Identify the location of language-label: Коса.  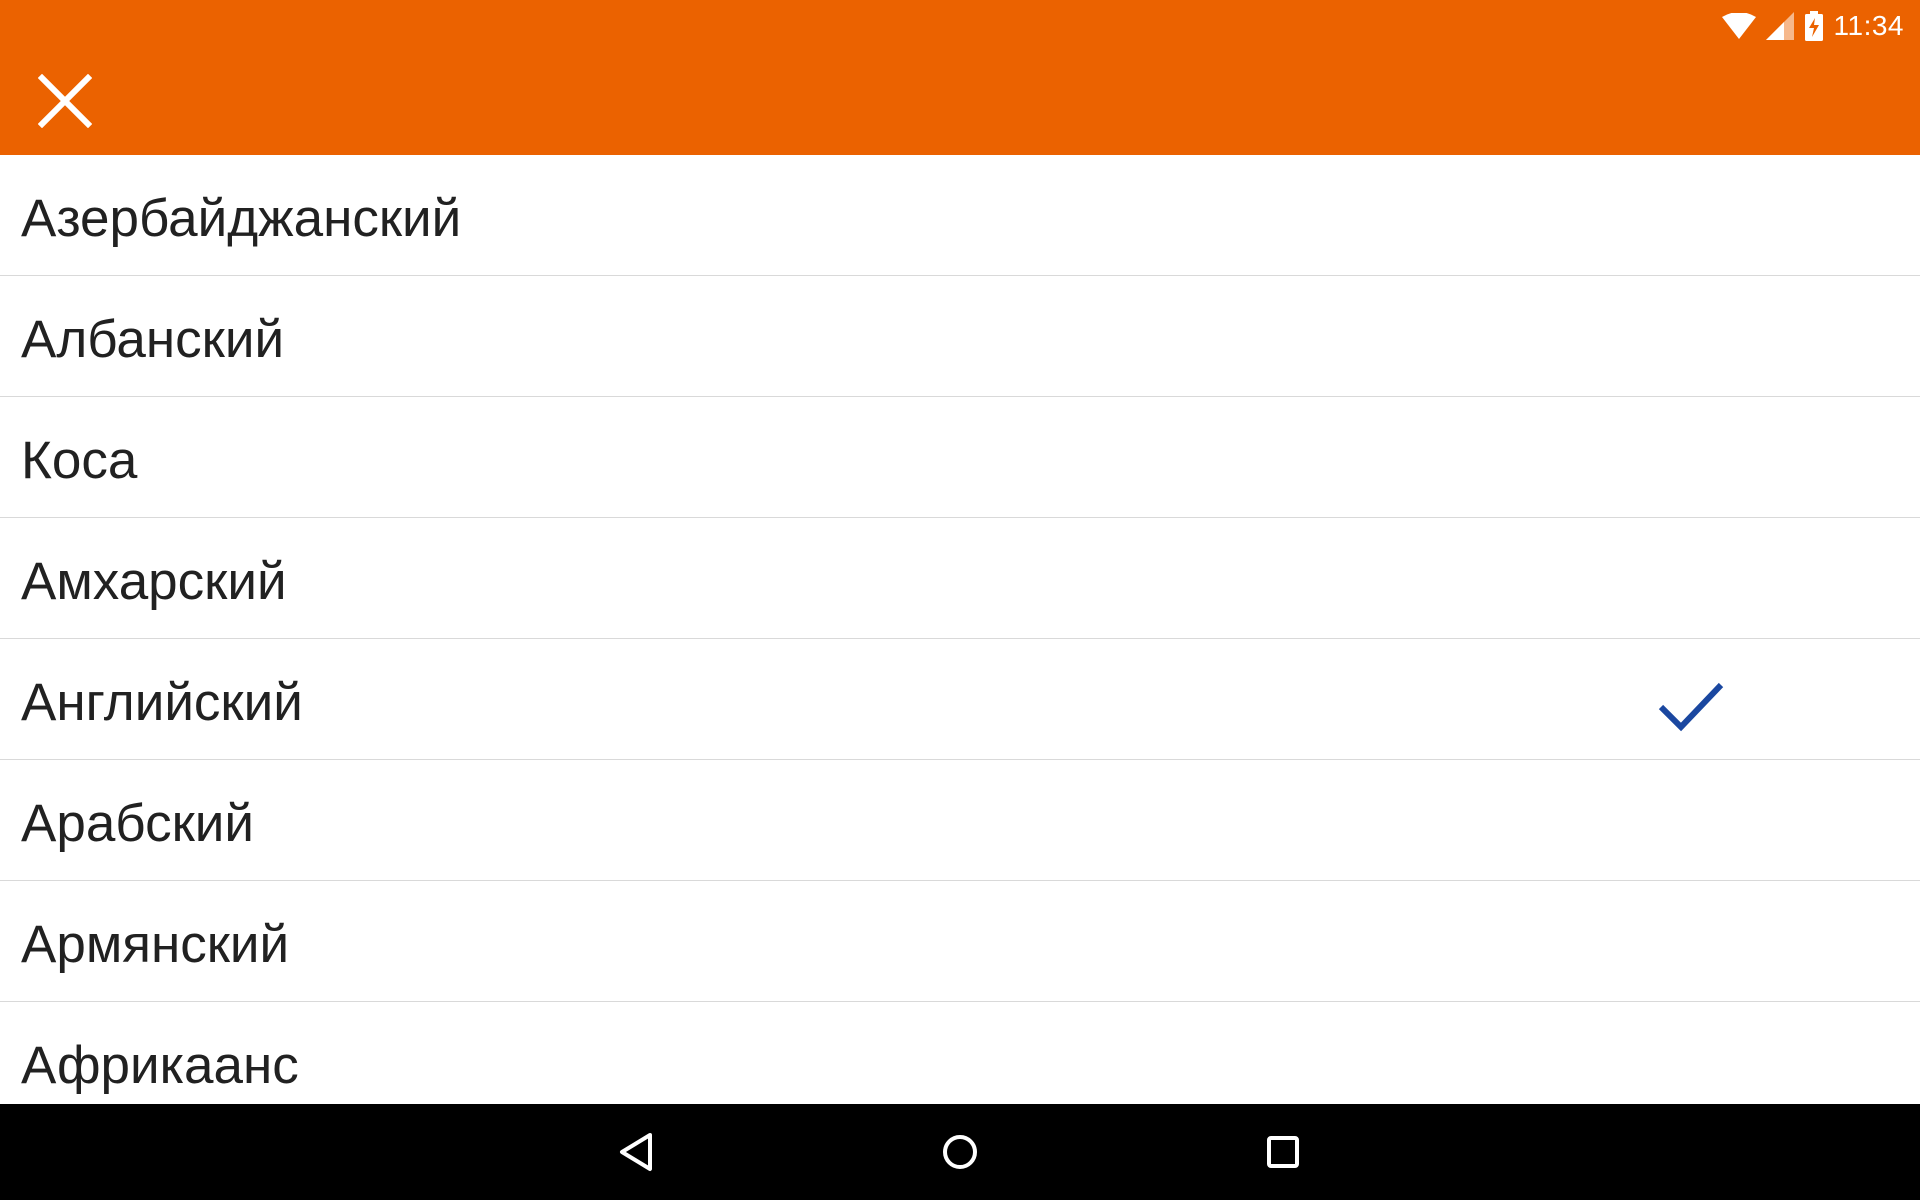
(79, 460).